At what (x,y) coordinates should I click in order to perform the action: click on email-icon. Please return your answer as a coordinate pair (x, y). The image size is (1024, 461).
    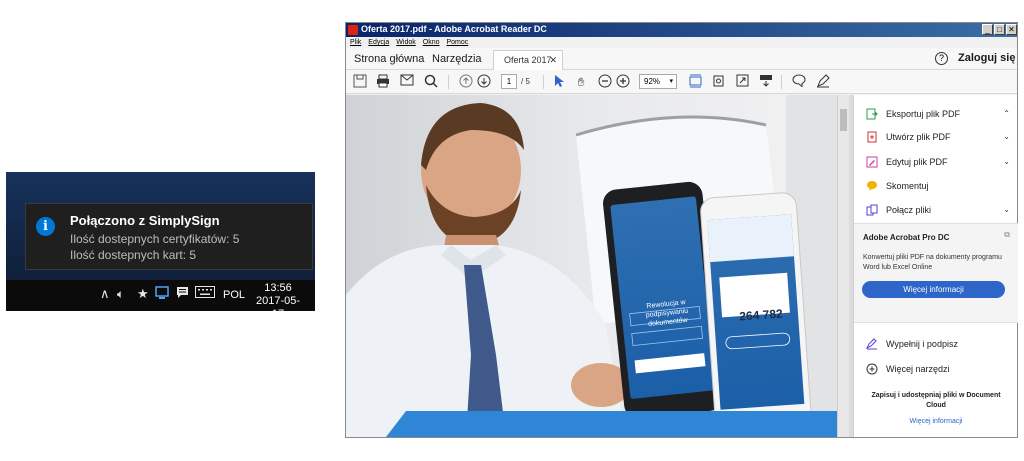
    Looking at the image, I should click on (407, 82).